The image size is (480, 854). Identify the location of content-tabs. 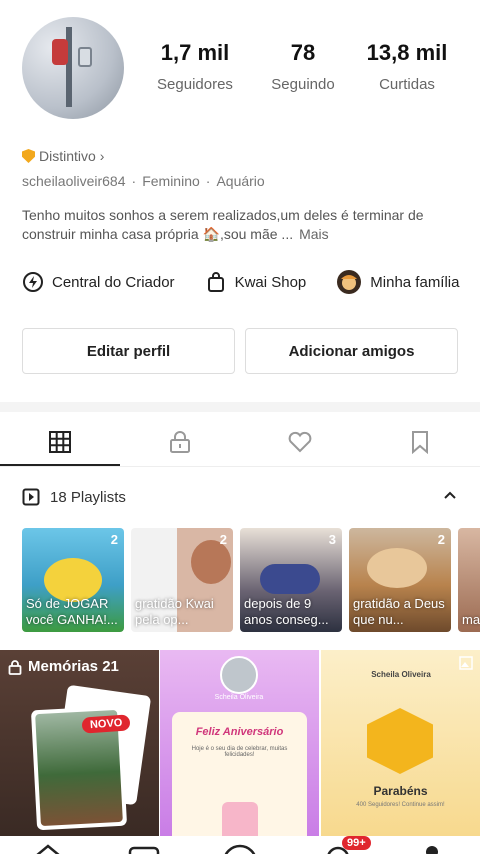
(240, 442).